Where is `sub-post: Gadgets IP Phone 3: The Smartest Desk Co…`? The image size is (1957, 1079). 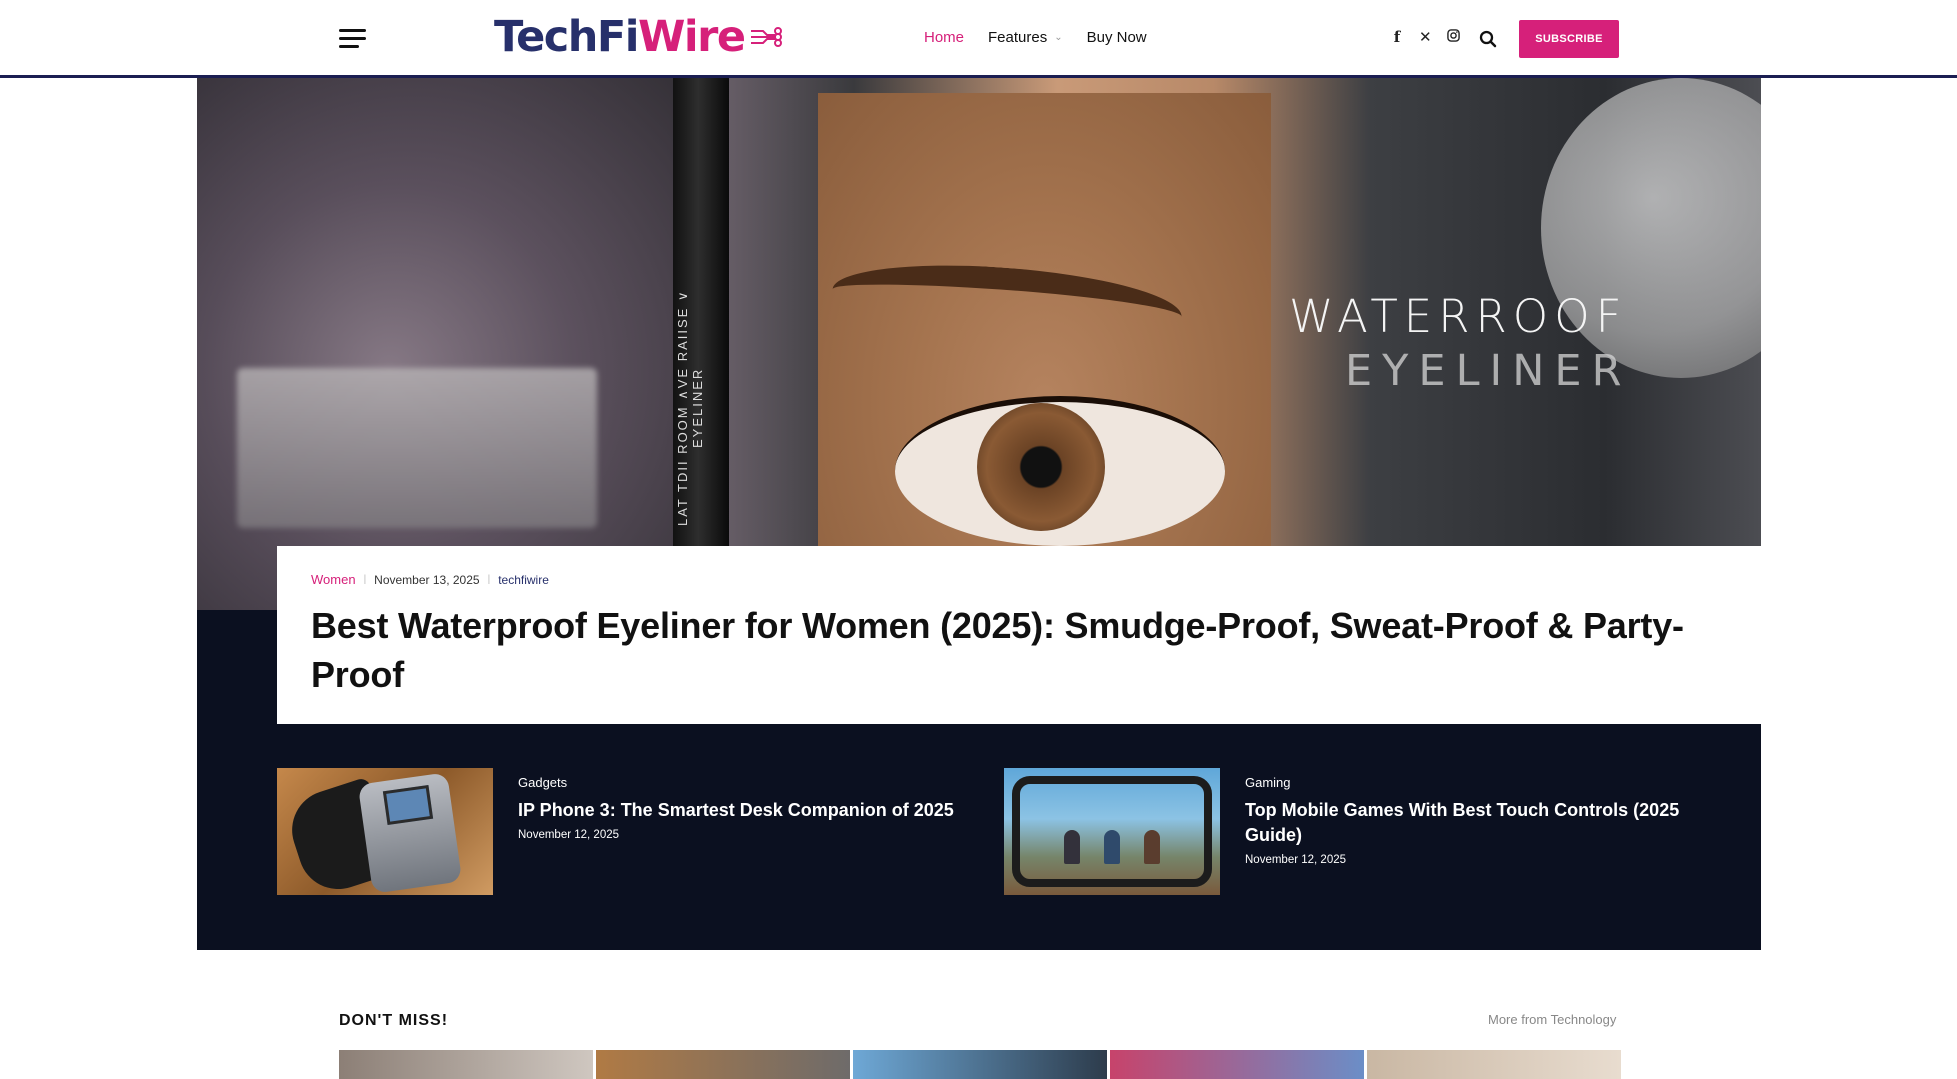 sub-post: Gadgets IP Phone 3: The Smartest Desk Co… is located at coordinates (625, 831).